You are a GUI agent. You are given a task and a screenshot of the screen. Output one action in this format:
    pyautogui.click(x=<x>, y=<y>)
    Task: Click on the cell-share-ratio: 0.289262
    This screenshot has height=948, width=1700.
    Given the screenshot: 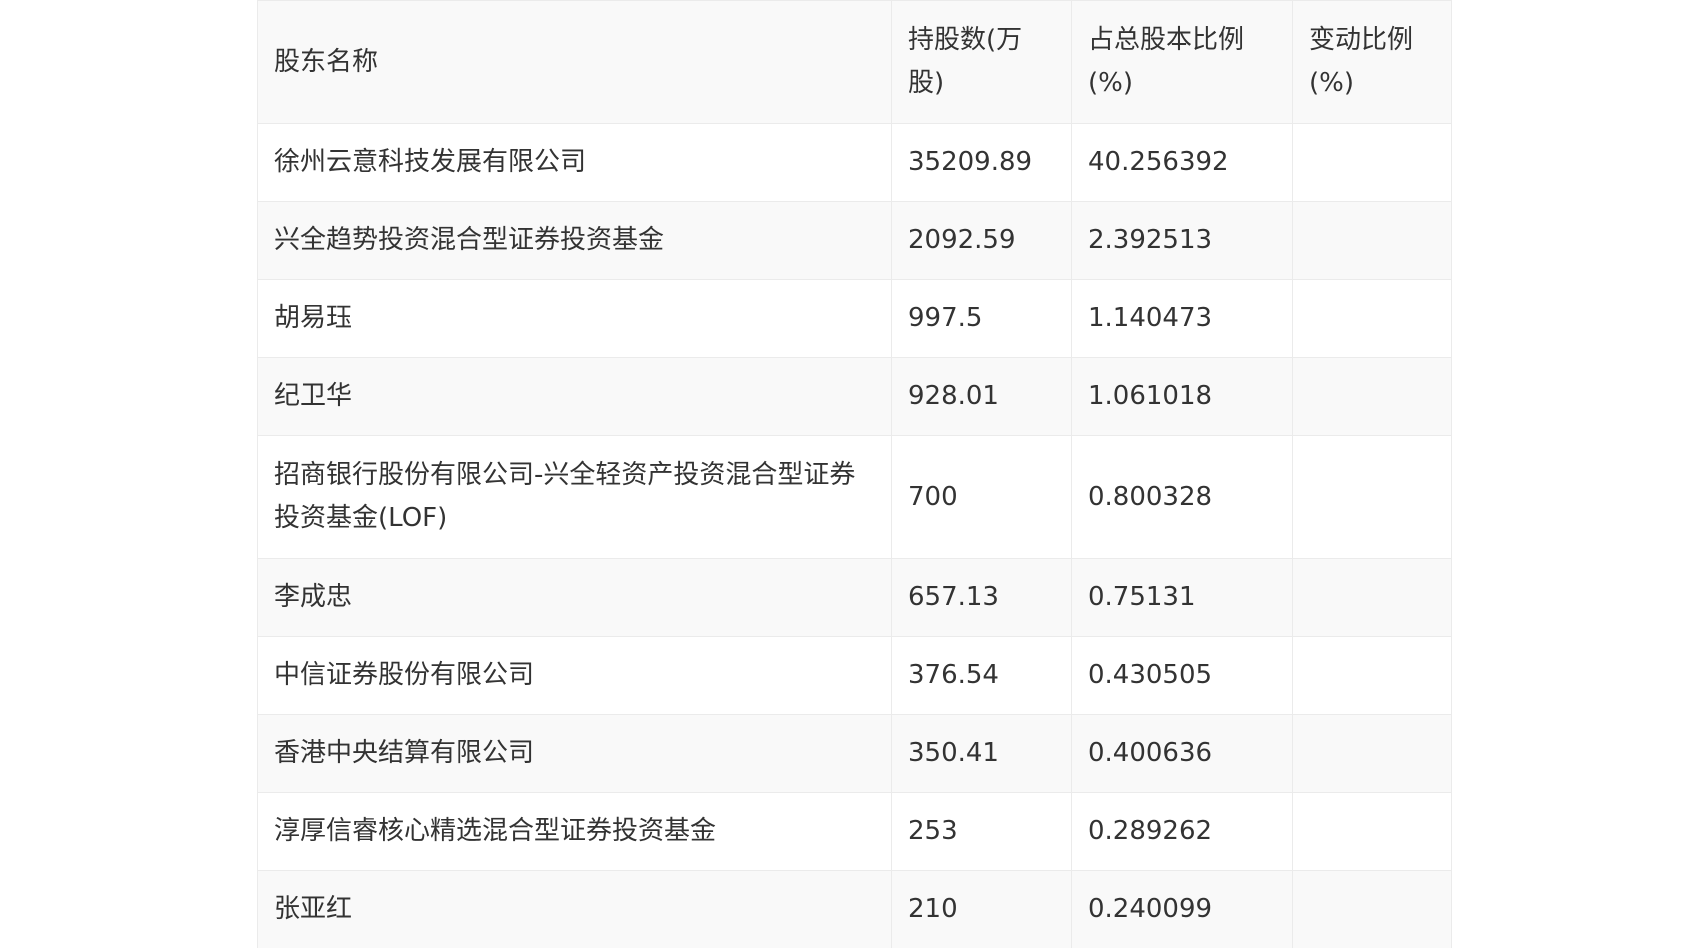 What is the action you would take?
    pyautogui.click(x=1182, y=831)
    